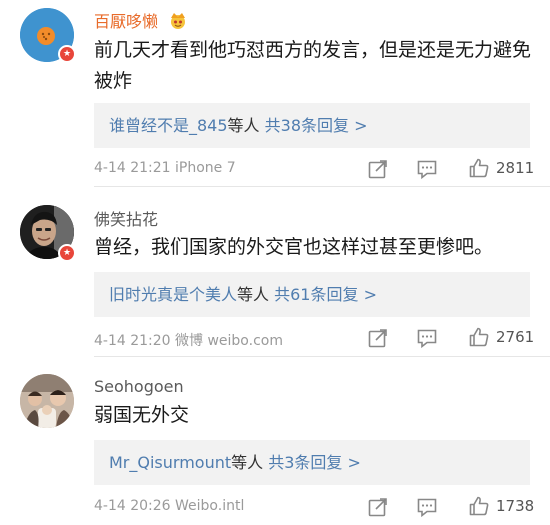 This screenshot has width=550, height=525. I want to click on reply-users: 谁曾经不是_845, so click(168, 125).